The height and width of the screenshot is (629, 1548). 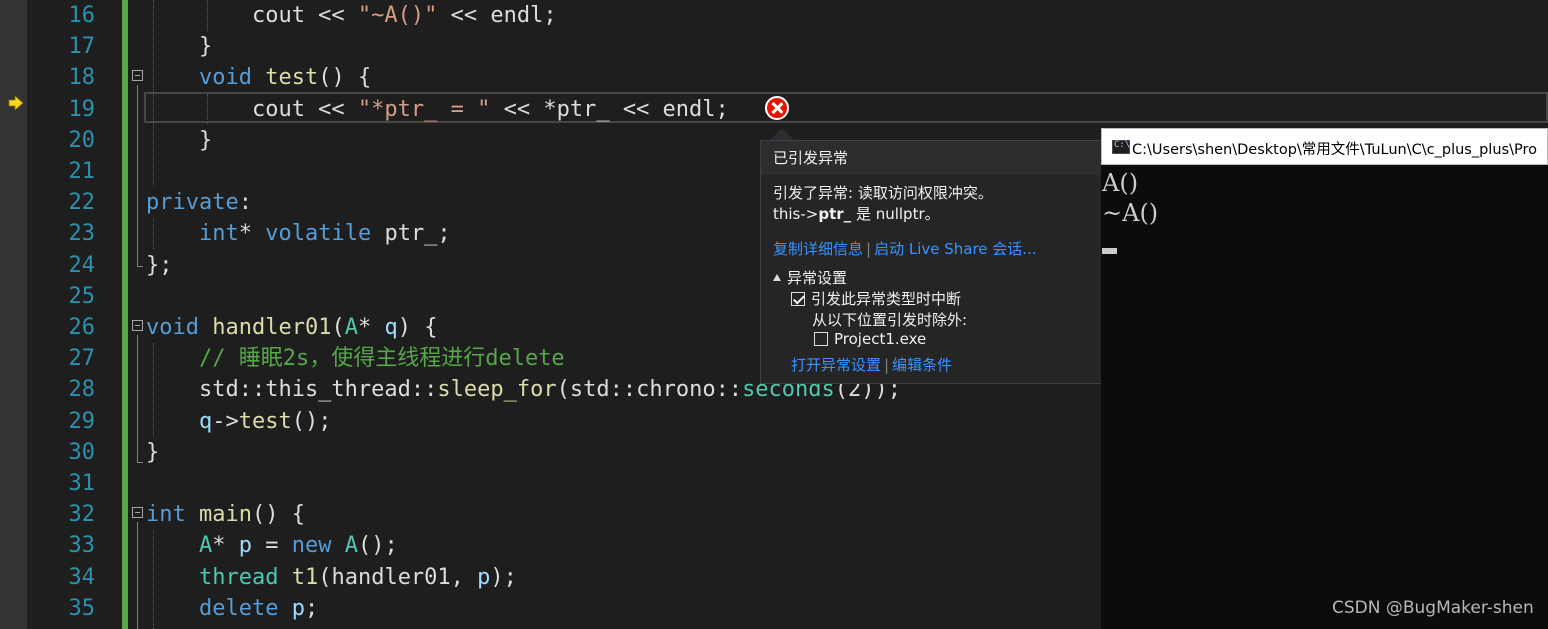 What do you see at coordinates (82, 327) in the screenshot?
I see `line-number: 26` at bounding box center [82, 327].